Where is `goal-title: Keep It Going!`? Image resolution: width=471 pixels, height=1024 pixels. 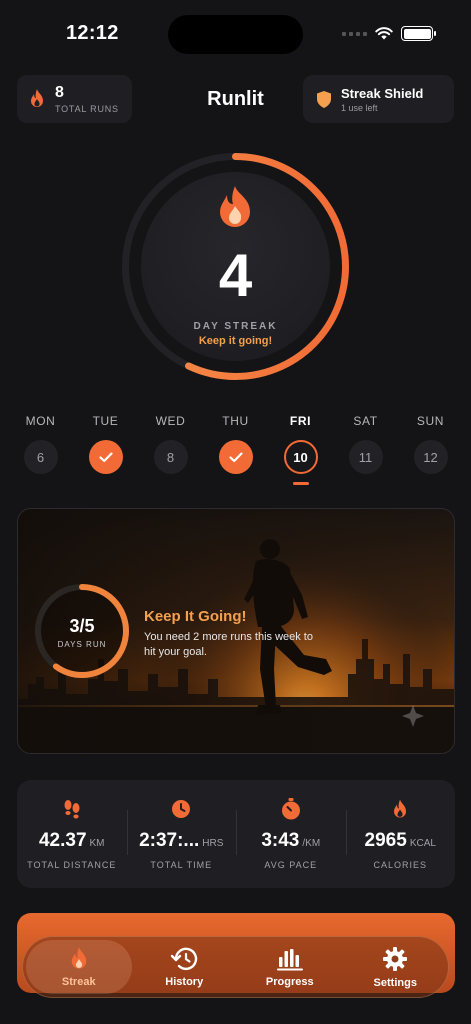 goal-title: Keep It Going! is located at coordinates (195, 616).